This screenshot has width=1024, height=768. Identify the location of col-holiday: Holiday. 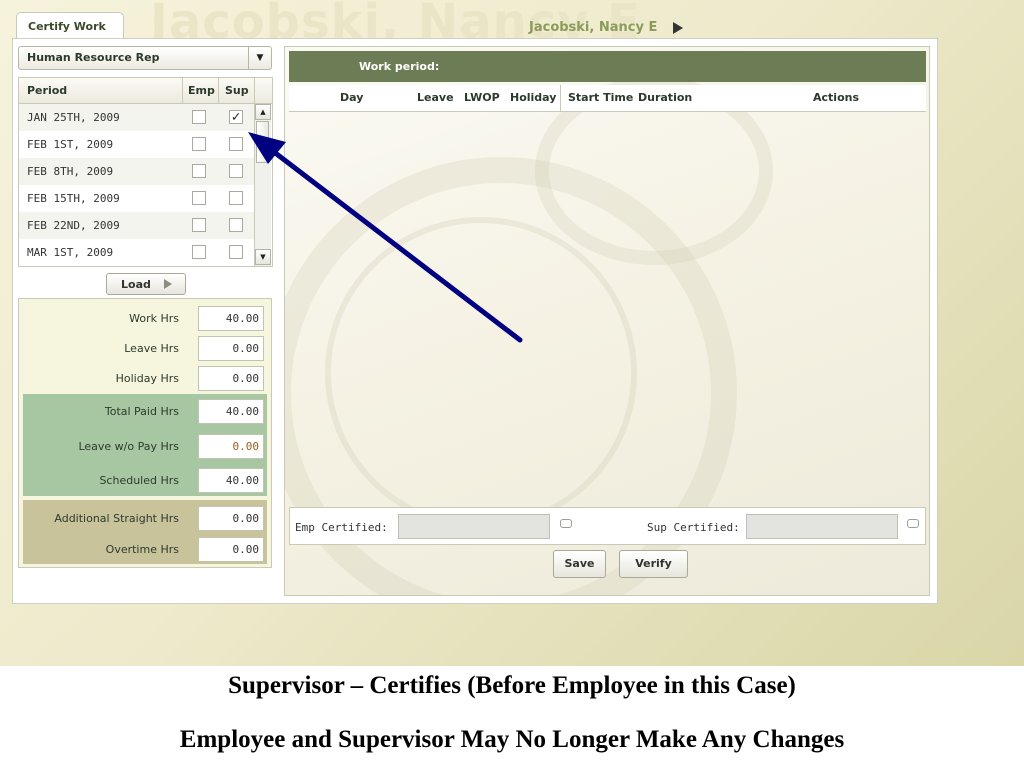
(533, 97).